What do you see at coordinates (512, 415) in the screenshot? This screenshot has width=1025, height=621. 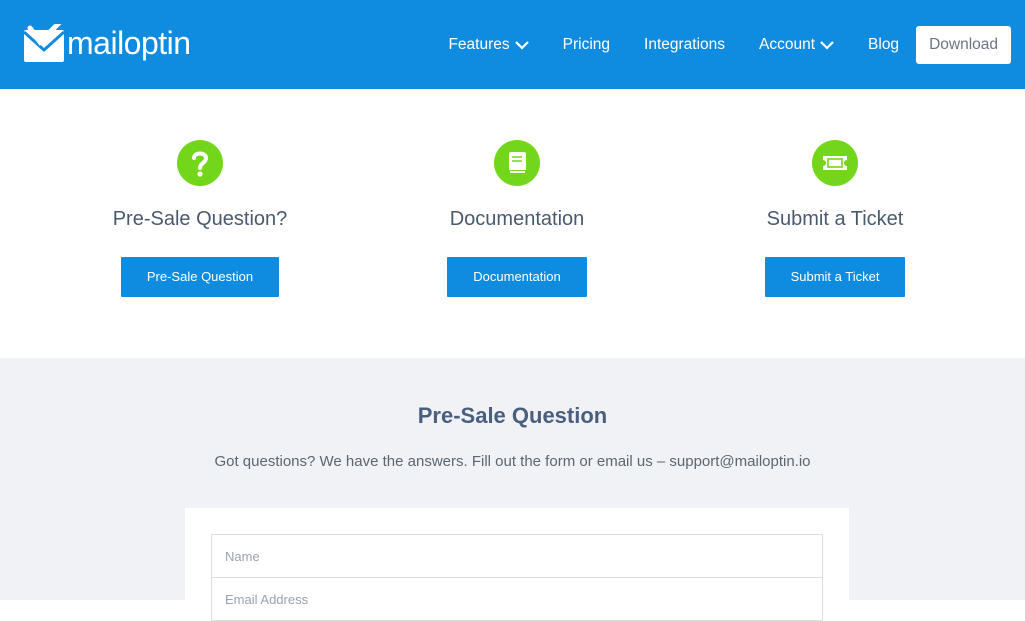 I see `section-title: Pre-Sale Question` at bounding box center [512, 415].